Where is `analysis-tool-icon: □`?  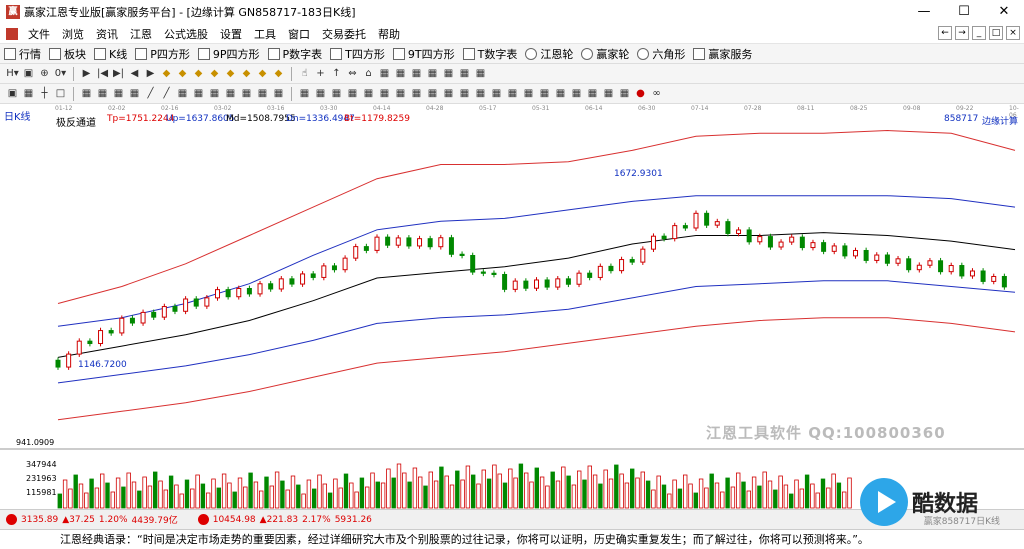 analysis-tool-icon: □ is located at coordinates (60, 93).